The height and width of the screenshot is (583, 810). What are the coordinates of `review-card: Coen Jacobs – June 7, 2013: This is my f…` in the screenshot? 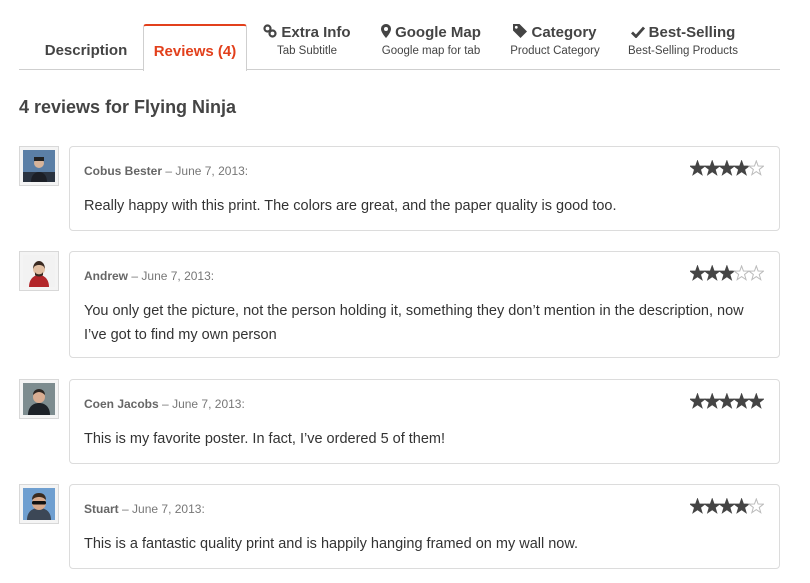 It's located at (424, 421).